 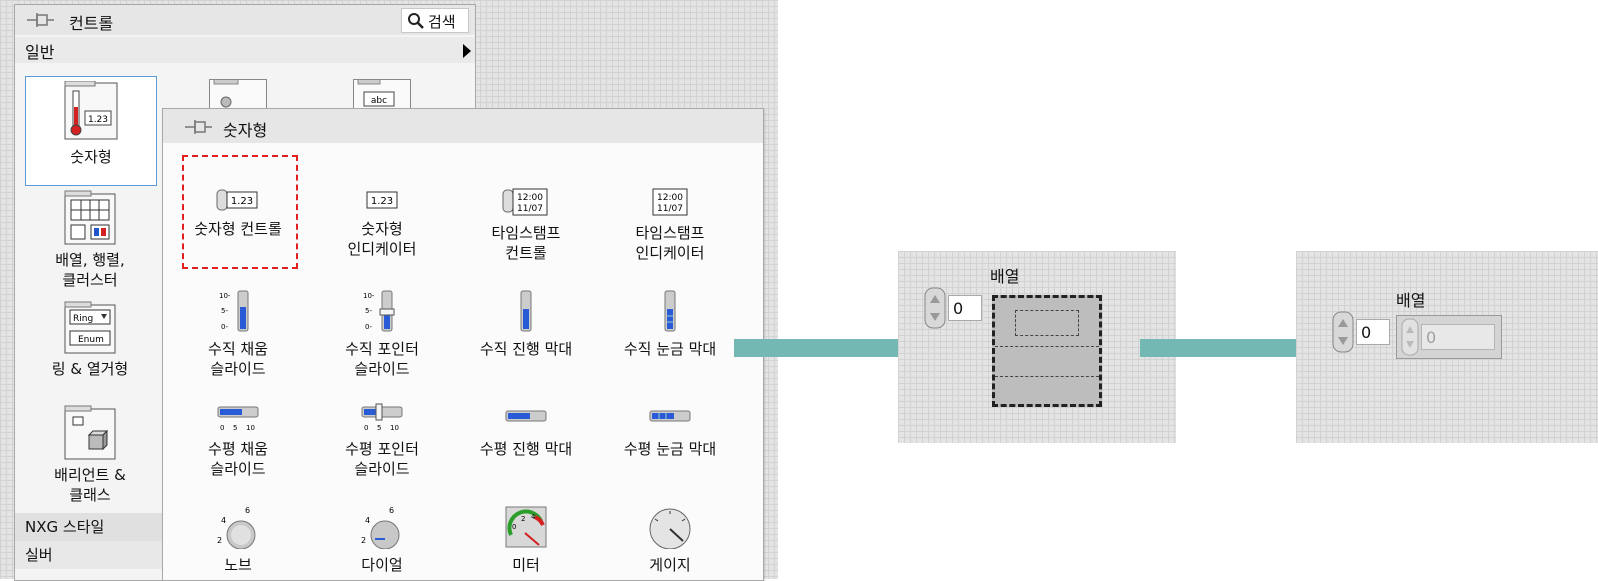 What do you see at coordinates (91, 23) in the screenshot?
I see `palette-title: 컨트롤` at bounding box center [91, 23].